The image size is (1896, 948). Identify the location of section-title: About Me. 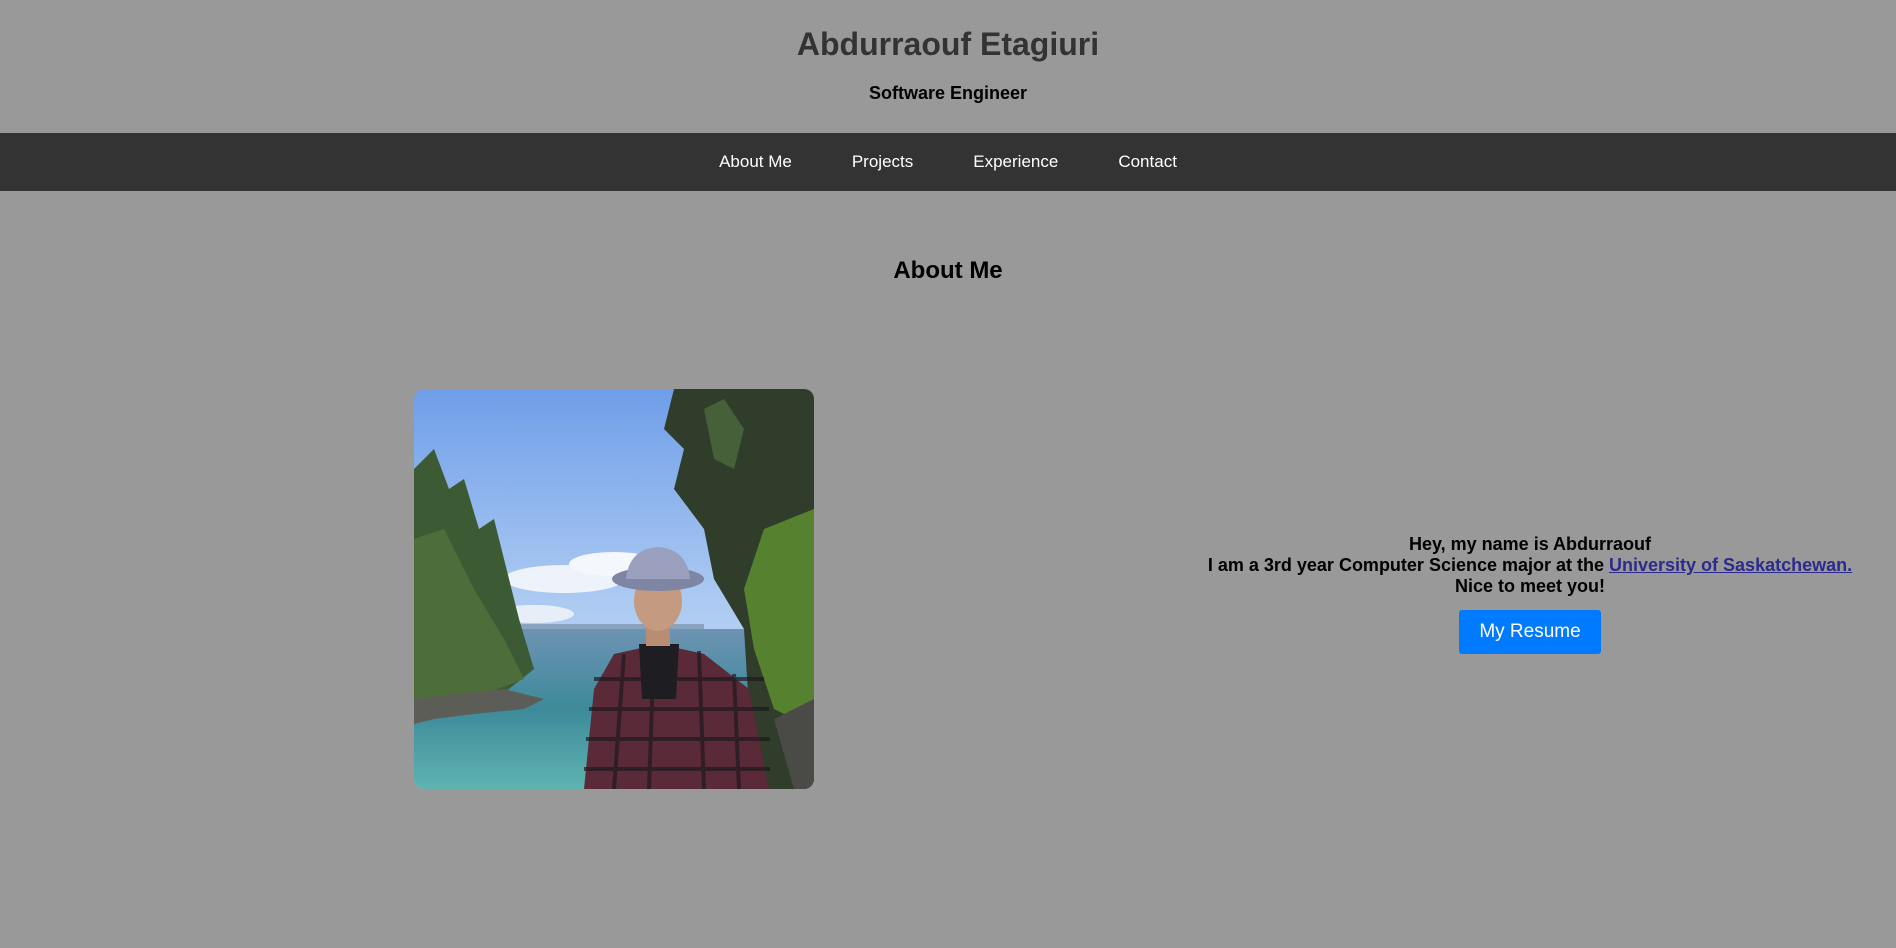
(948, 270).